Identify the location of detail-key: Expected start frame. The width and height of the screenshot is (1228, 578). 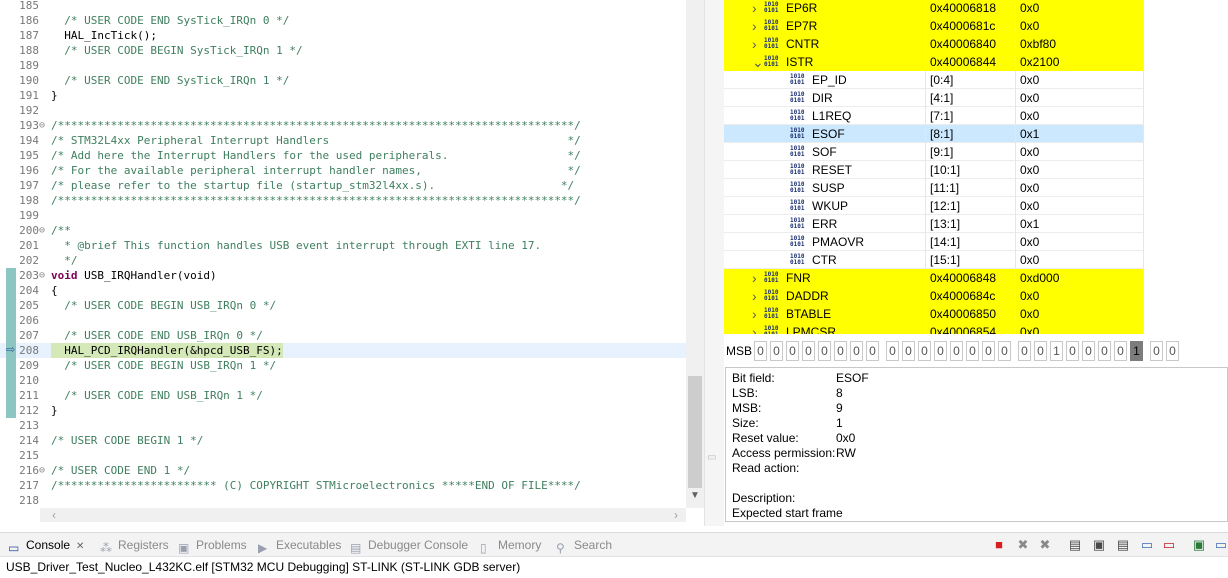
(787, 513).